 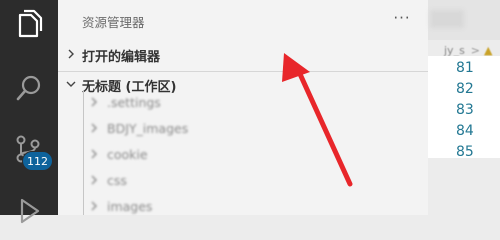 I want to click on line-number: 83, so click(x=465, y=110).